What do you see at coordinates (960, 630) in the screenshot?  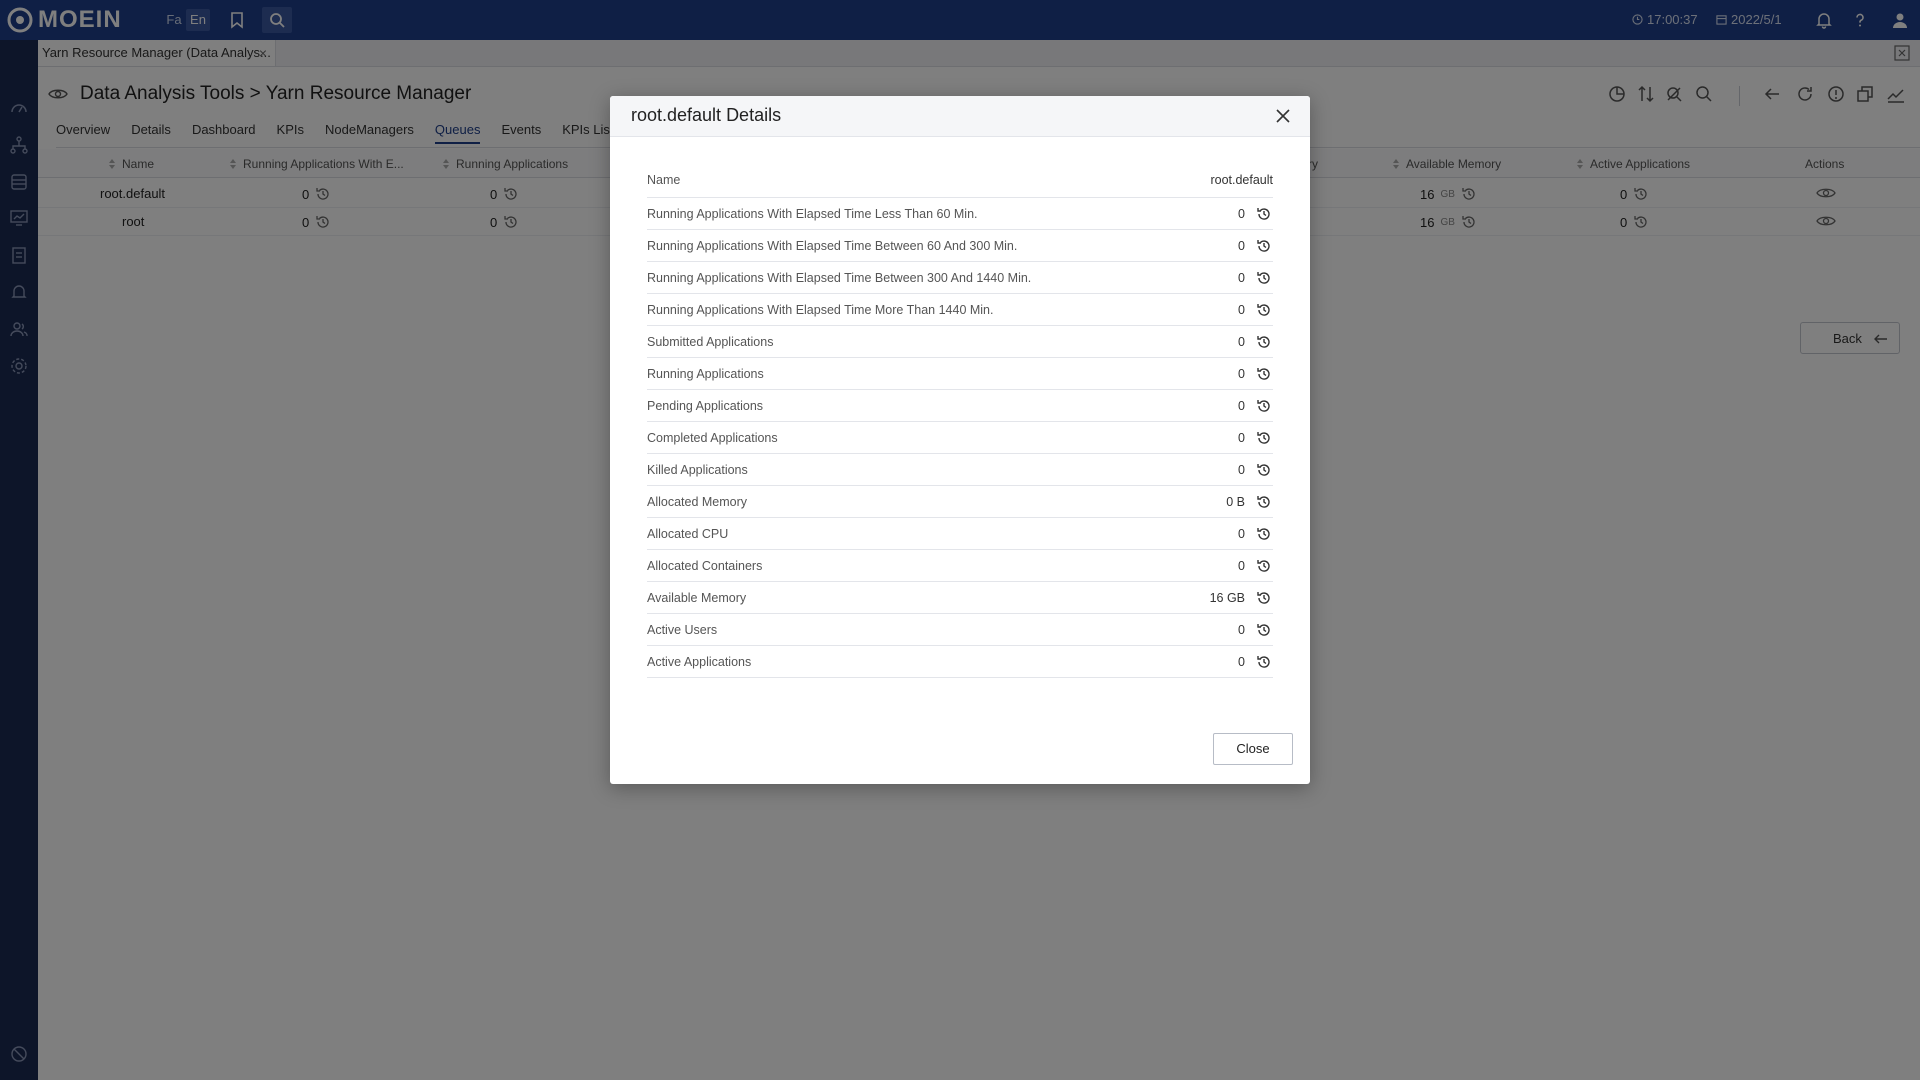 I see `detail-row: Active Users 0` at bounding box center [960, 630].